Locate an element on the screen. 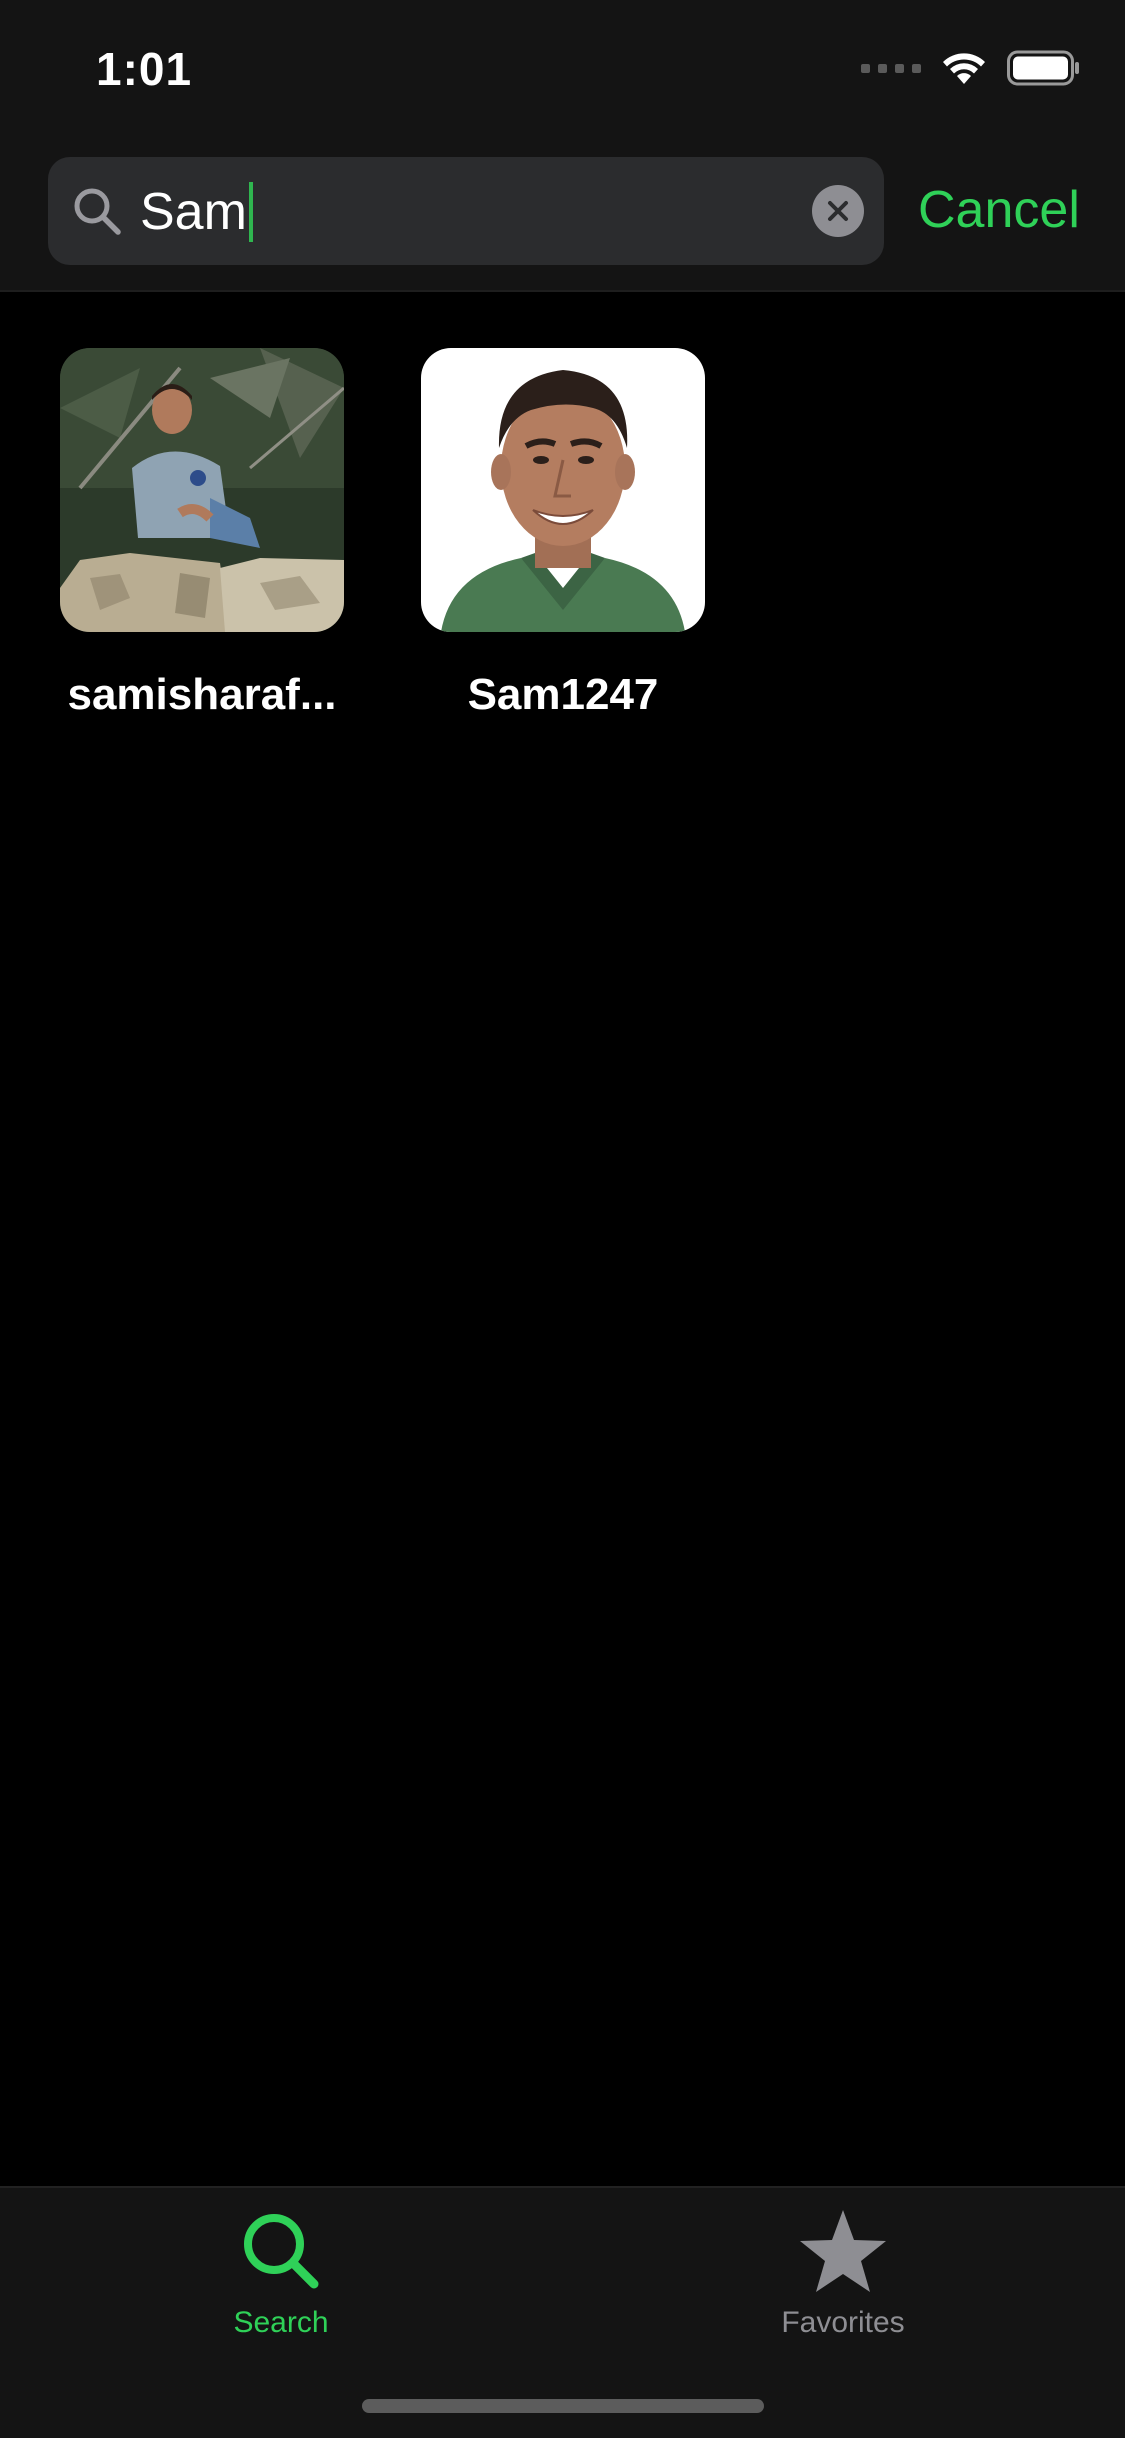  cellular-signal-icon is located at coordinates (891, 68).